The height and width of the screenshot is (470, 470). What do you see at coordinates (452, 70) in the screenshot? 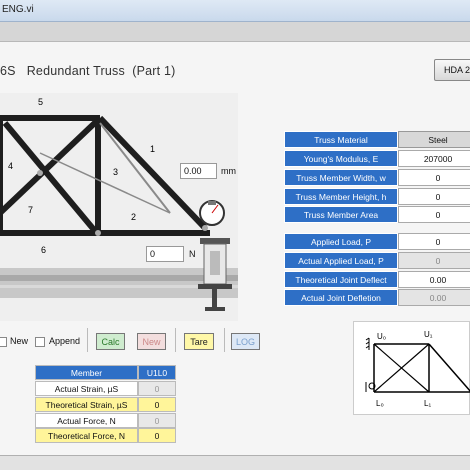
I see `hda-button: HDA 2` at bounding box center [452, 70].